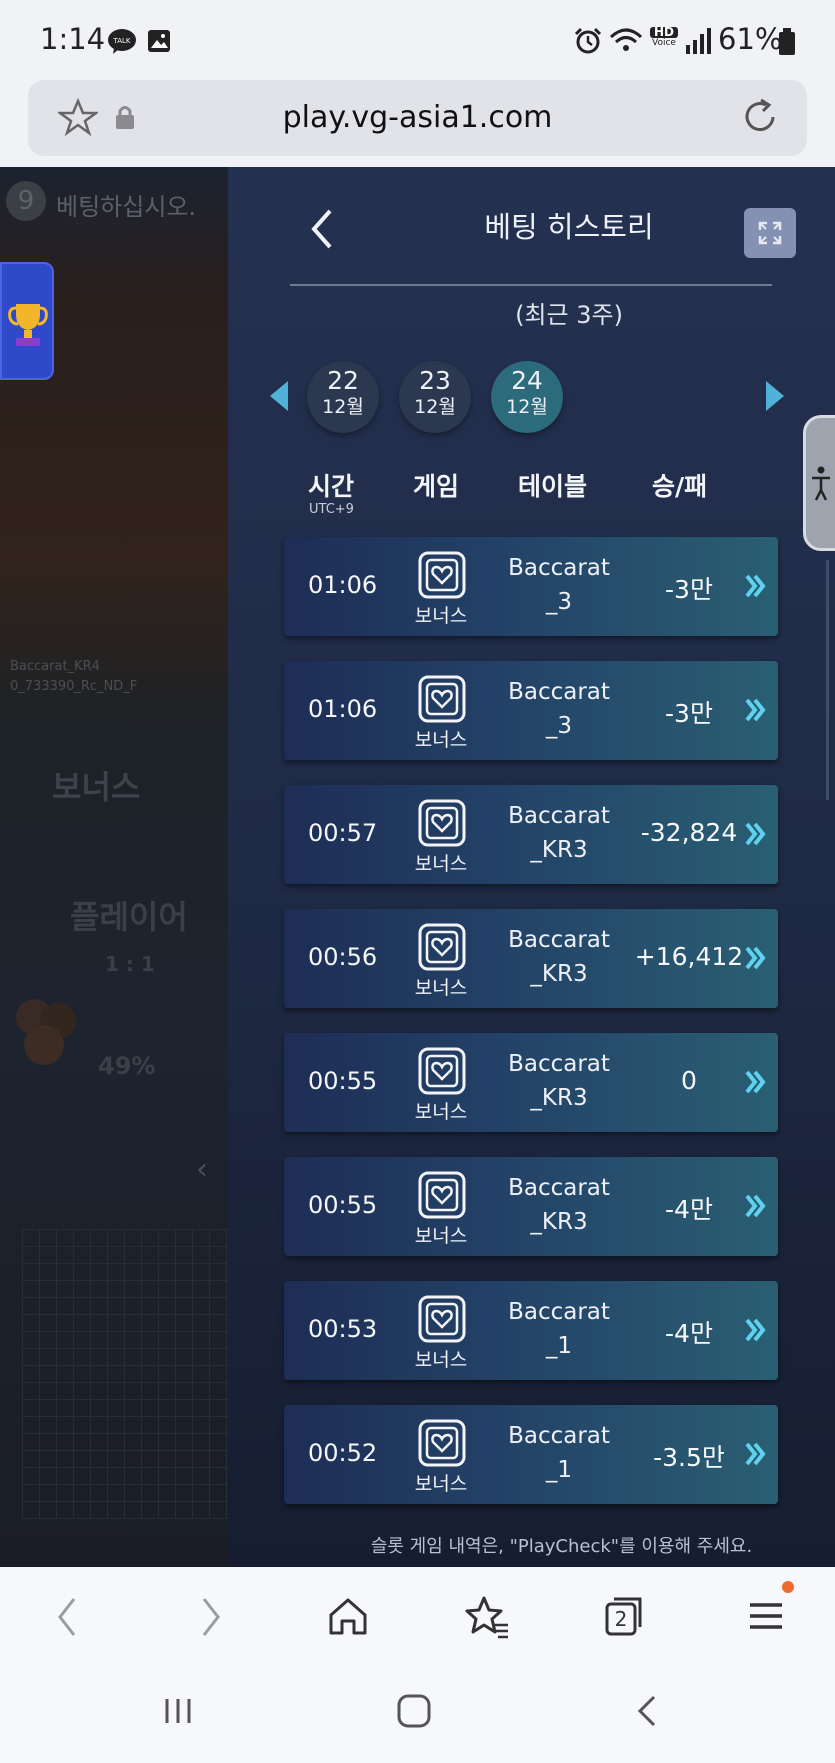 The width and height of the screenshot is (835, 1763). I want to click on trophy-icon, so click(27, 321).